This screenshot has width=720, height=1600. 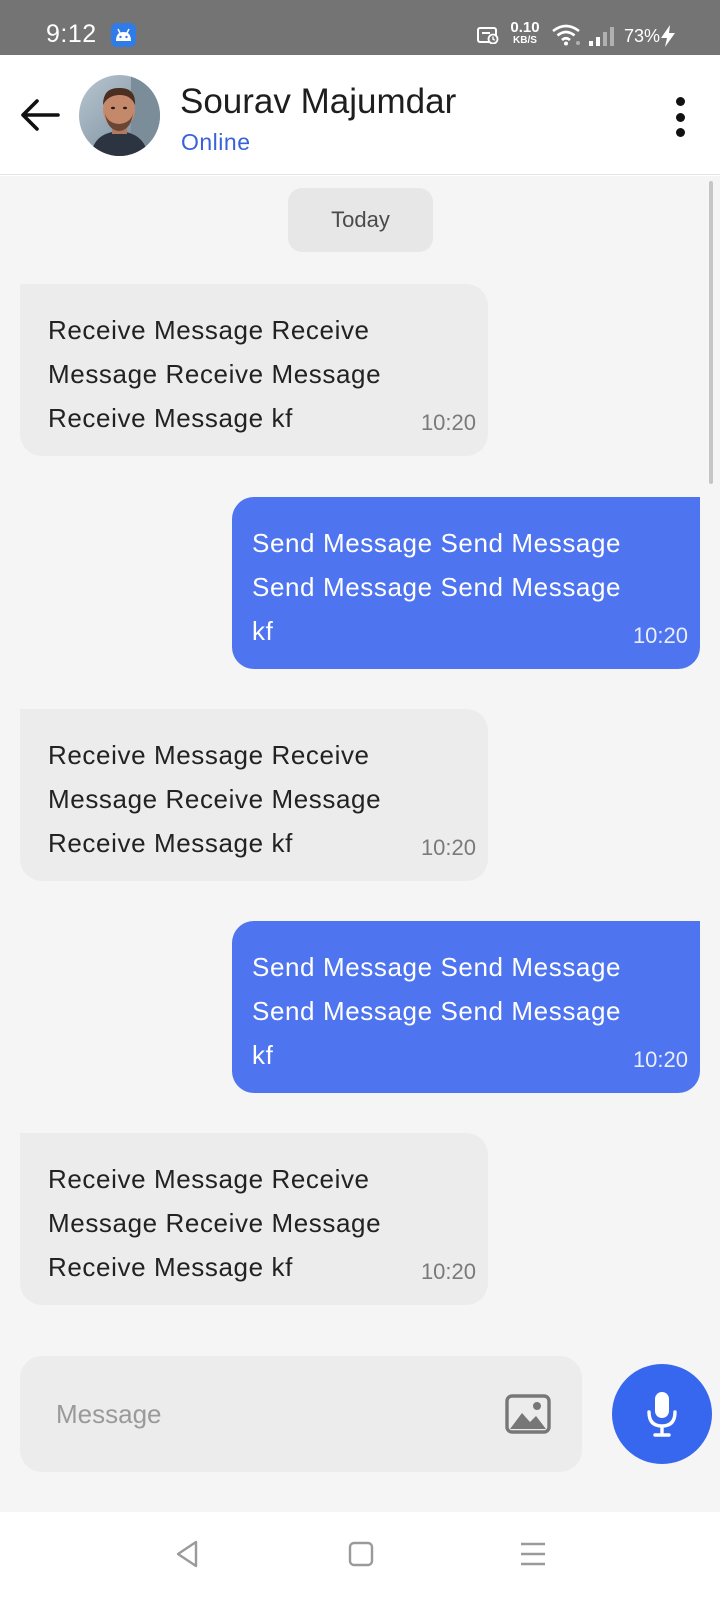 I want to click on more-vert-icon, so click(x=680, y=101).